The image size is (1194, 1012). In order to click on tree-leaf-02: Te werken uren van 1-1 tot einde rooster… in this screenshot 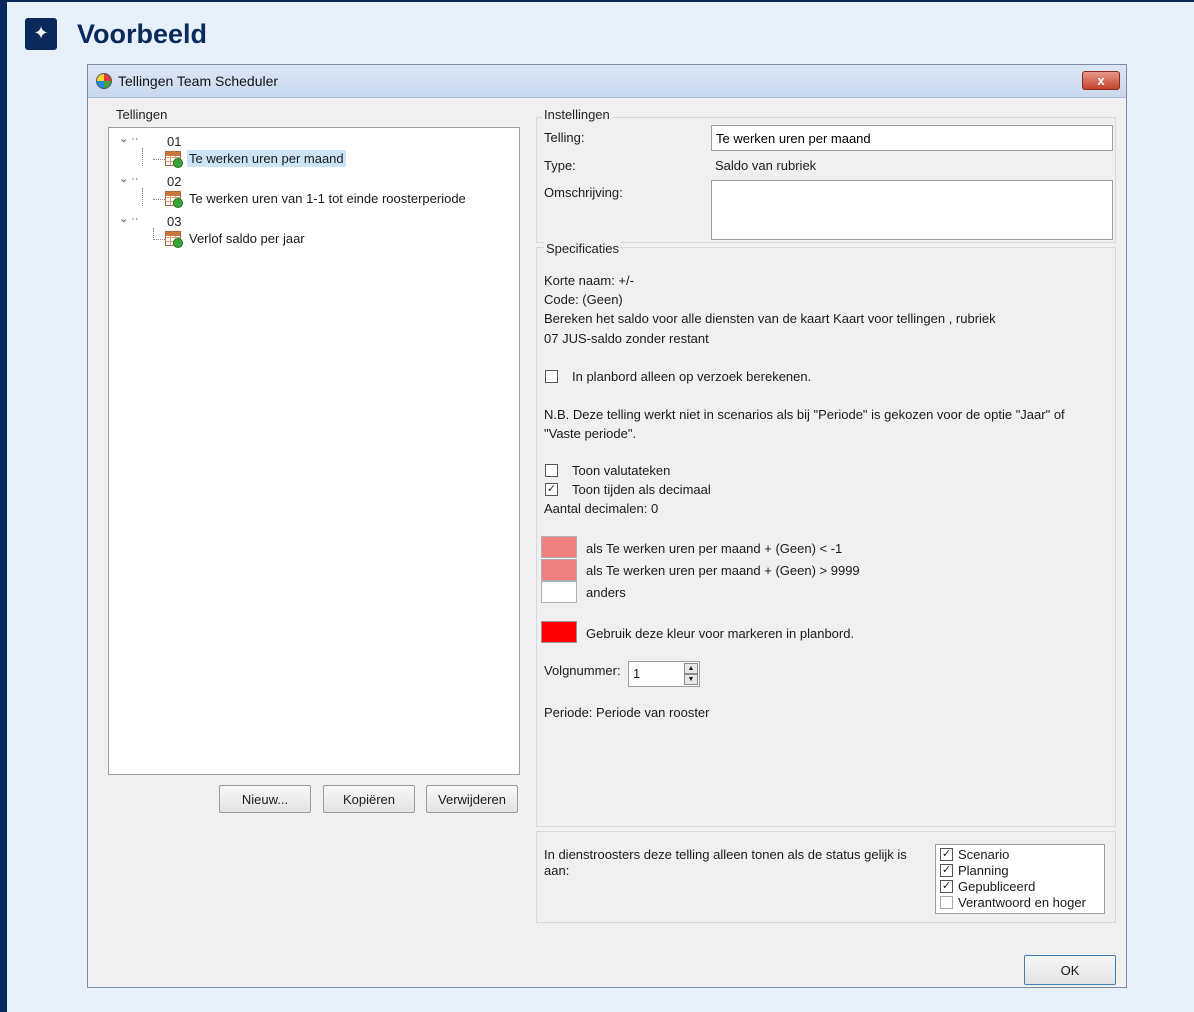, I will do `click(316, 199)`.